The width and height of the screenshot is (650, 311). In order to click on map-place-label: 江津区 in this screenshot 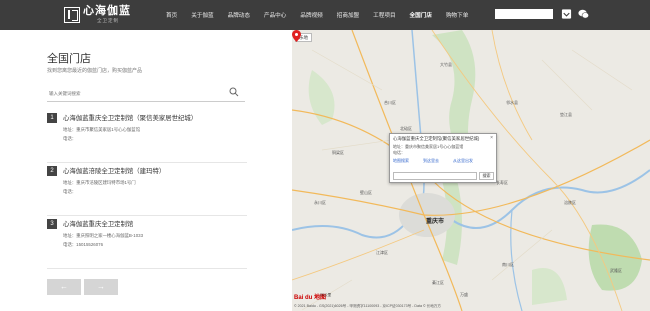, I will do `click(382, 252)`.